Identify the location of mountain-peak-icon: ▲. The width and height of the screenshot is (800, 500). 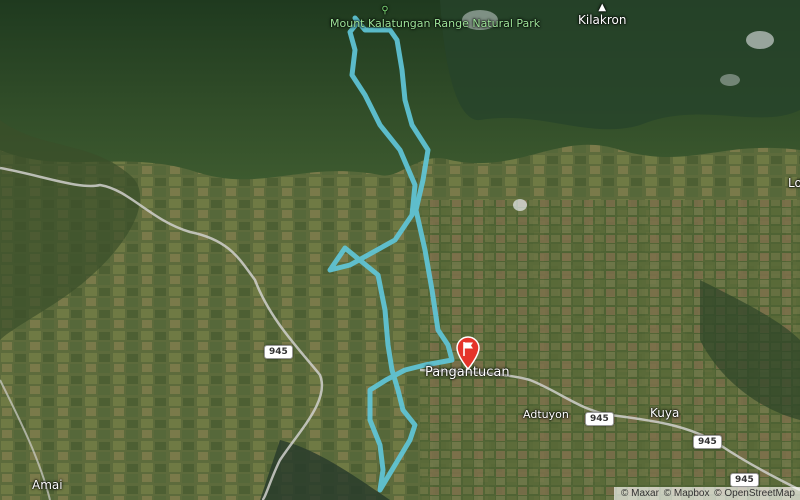
(602, 7).